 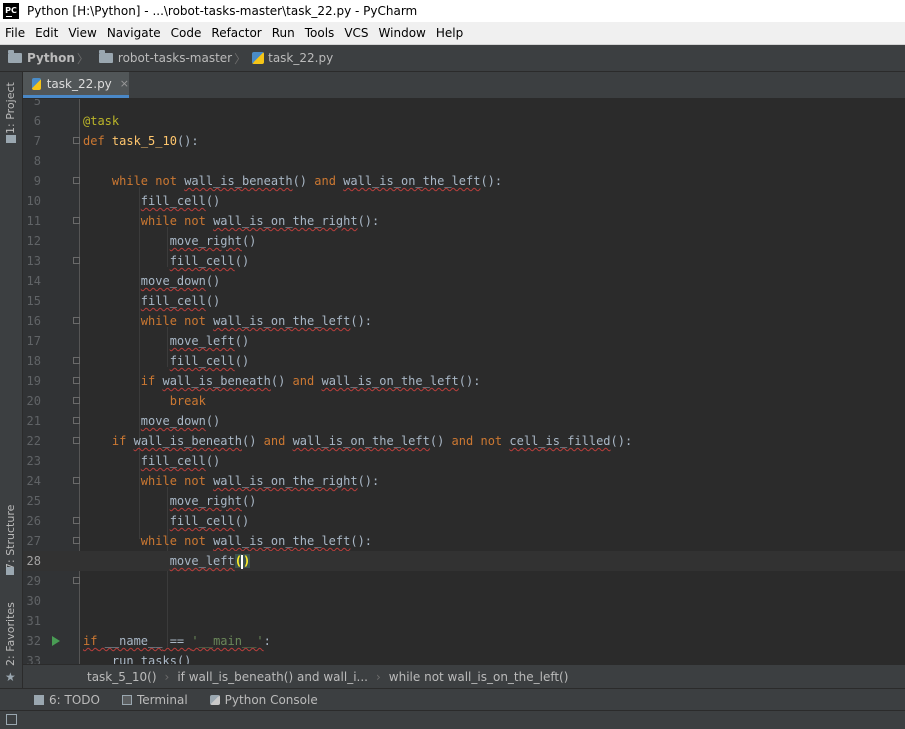 What do you see at coordinates (186, 33) in the screenshot?
I see `menu-code: Code` at bounding box center [186, 33].